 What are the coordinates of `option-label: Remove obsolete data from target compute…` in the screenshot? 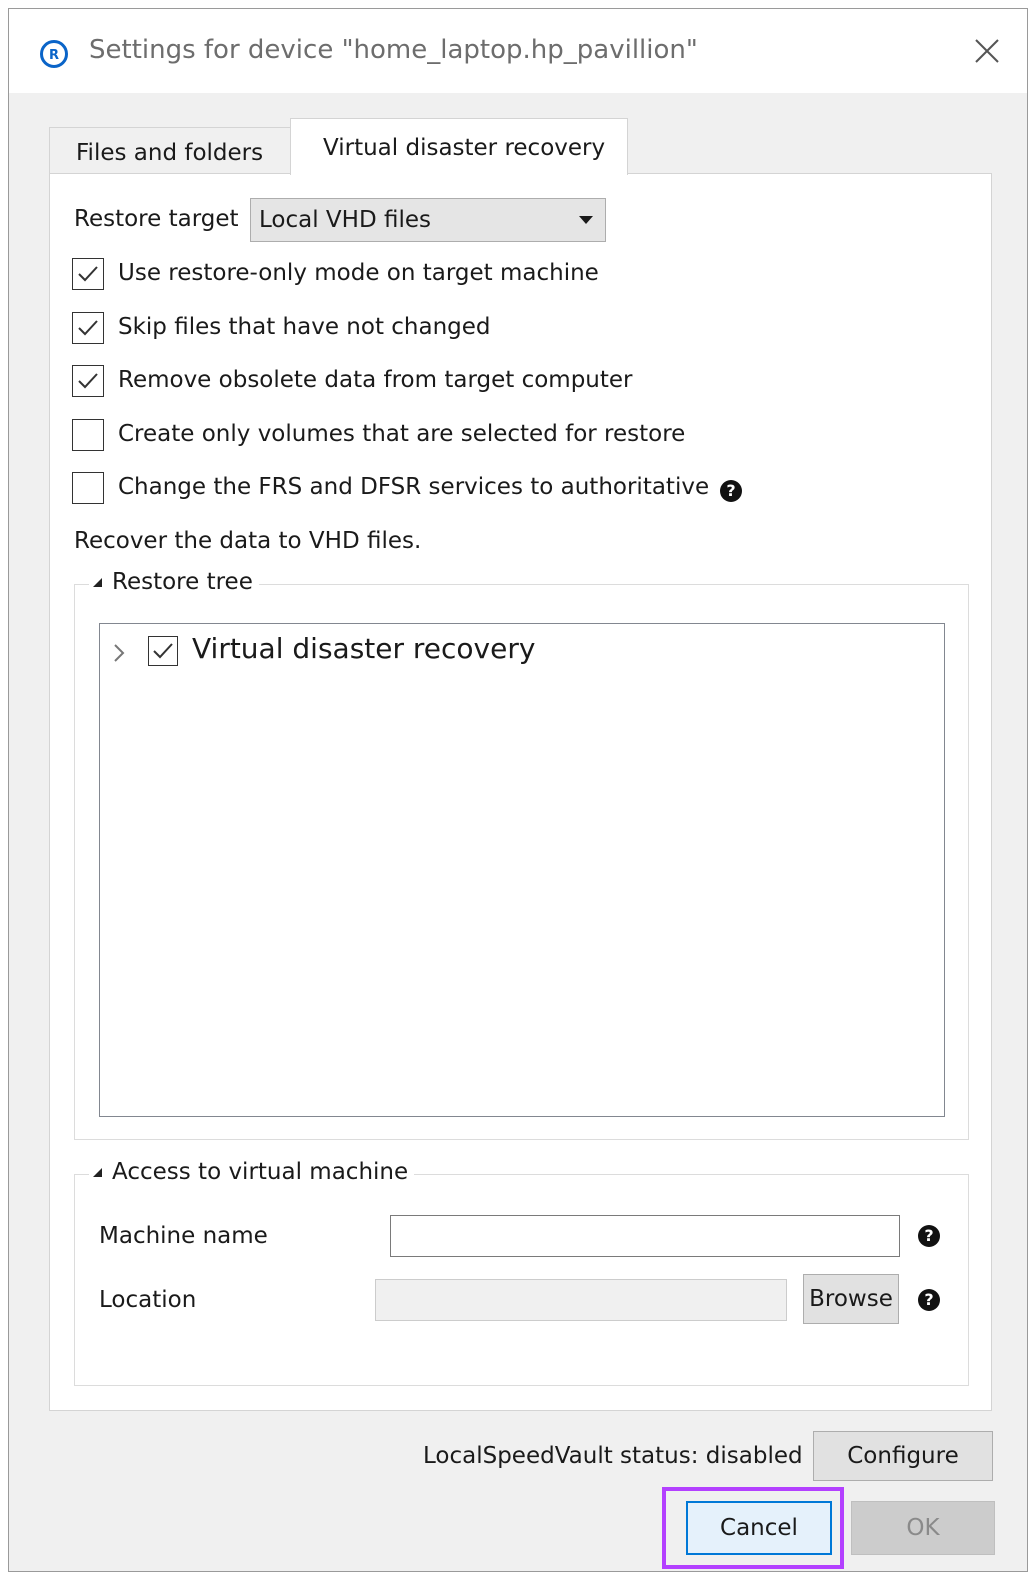 It's located at (375, 380).